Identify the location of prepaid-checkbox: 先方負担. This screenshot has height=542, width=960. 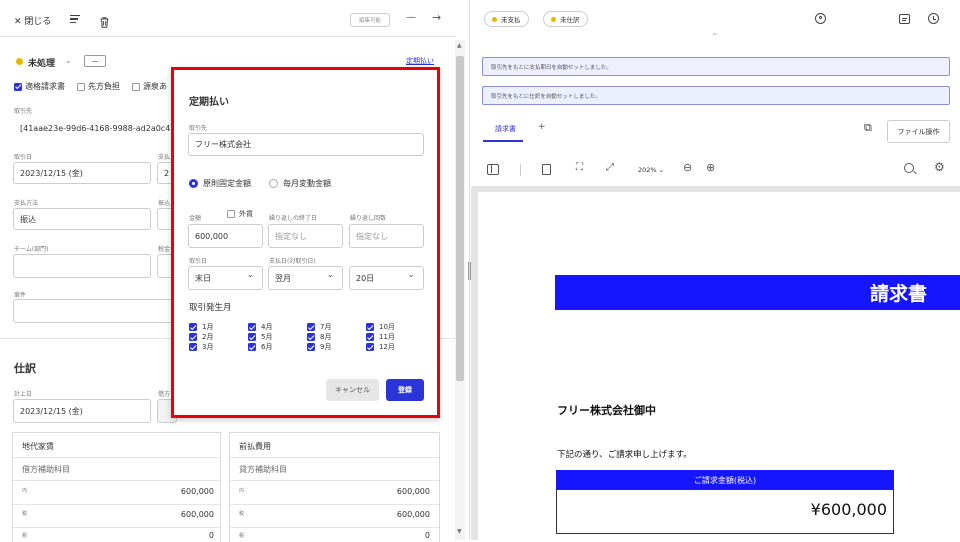
(98, 86).